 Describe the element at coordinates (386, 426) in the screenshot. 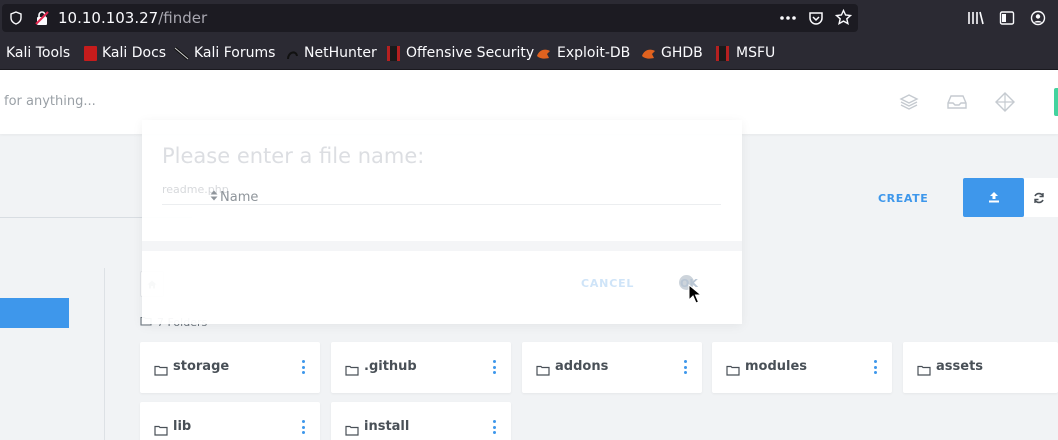

I see `folder-name: install` at that location.